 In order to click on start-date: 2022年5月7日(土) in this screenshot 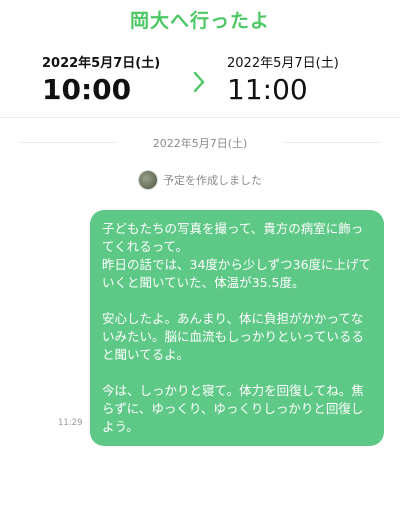, I will do `click(101, 63)`.